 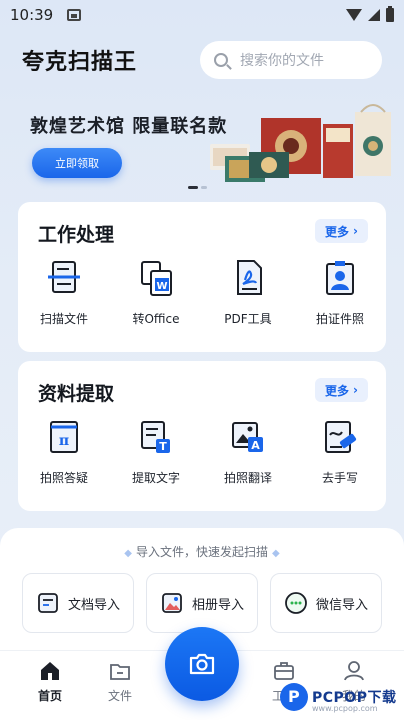 I want to click on search-placeholder: 搜索你的文件, so click(x=282, y=61).